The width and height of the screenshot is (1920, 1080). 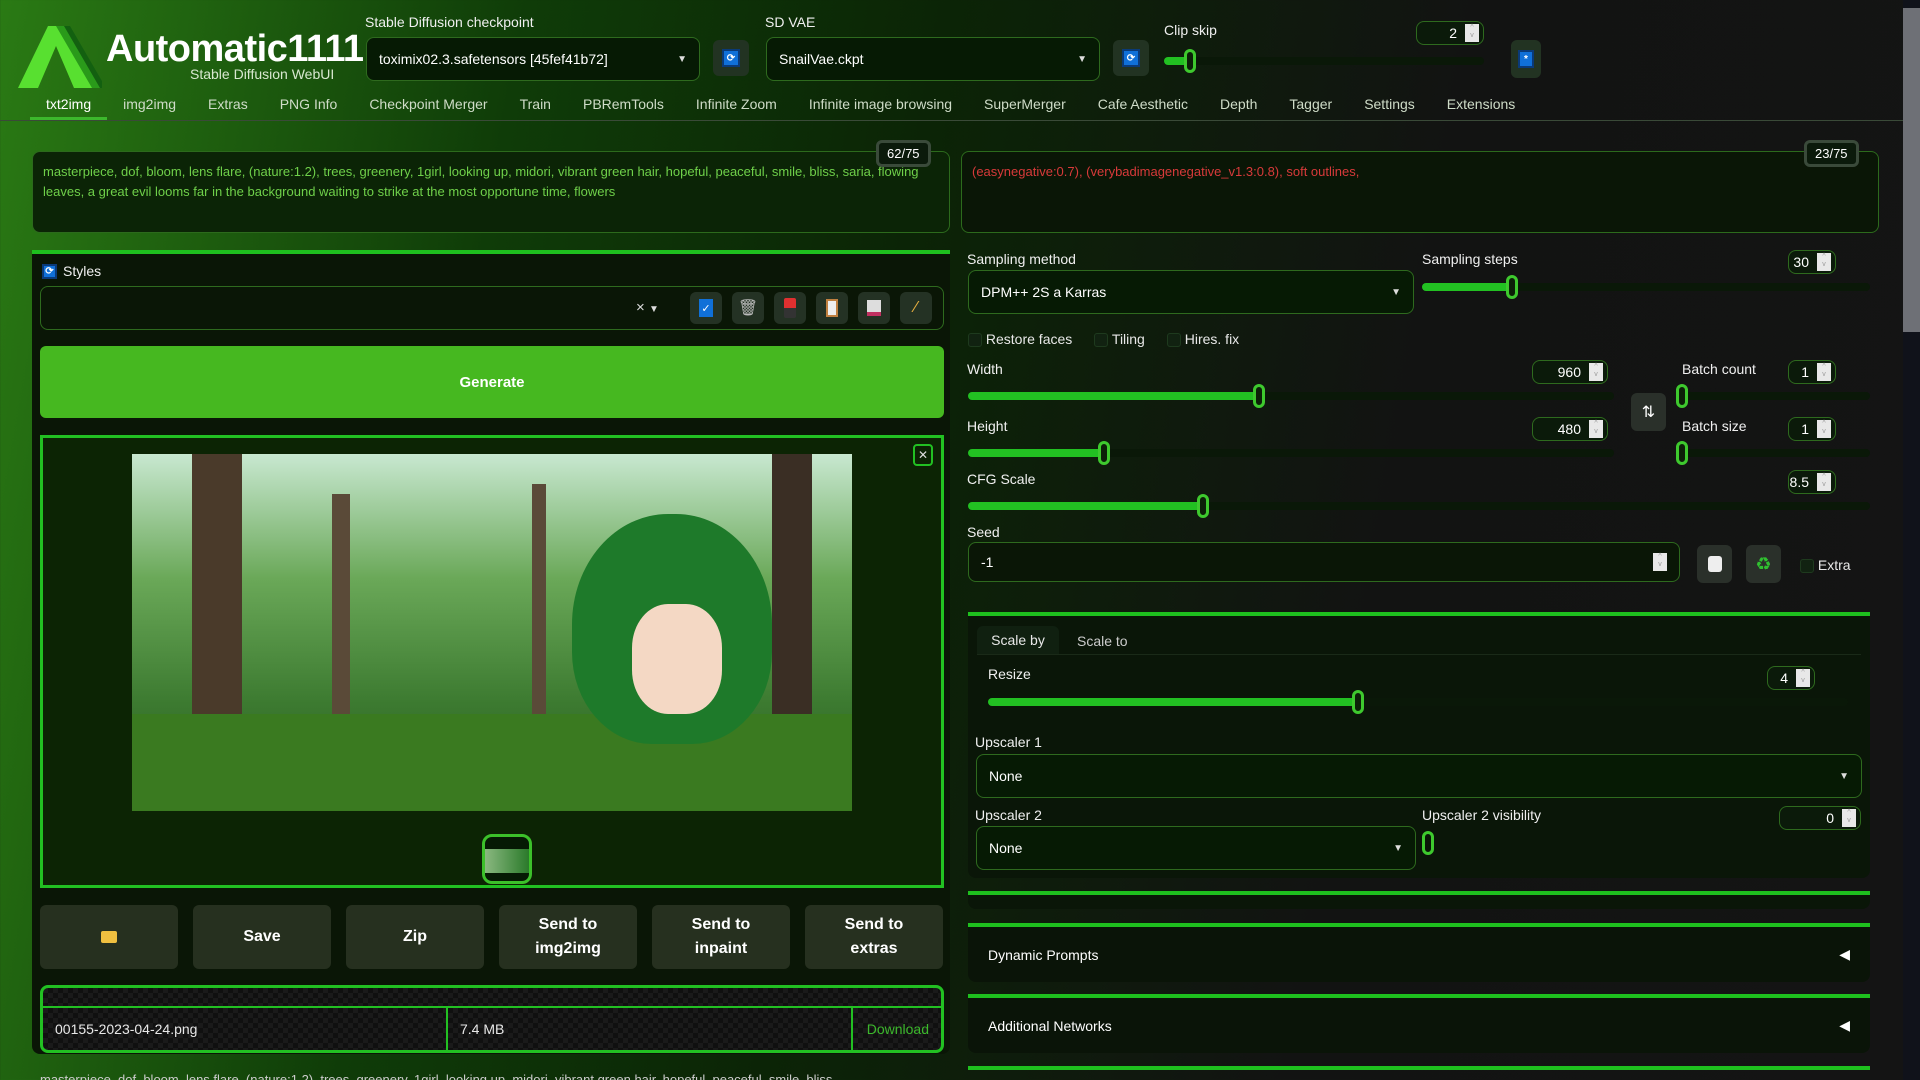 What do you see at coordinates (228, 108) in the screenshot?
I see `tab-extras: Extras` at bounding box center [228, 108].